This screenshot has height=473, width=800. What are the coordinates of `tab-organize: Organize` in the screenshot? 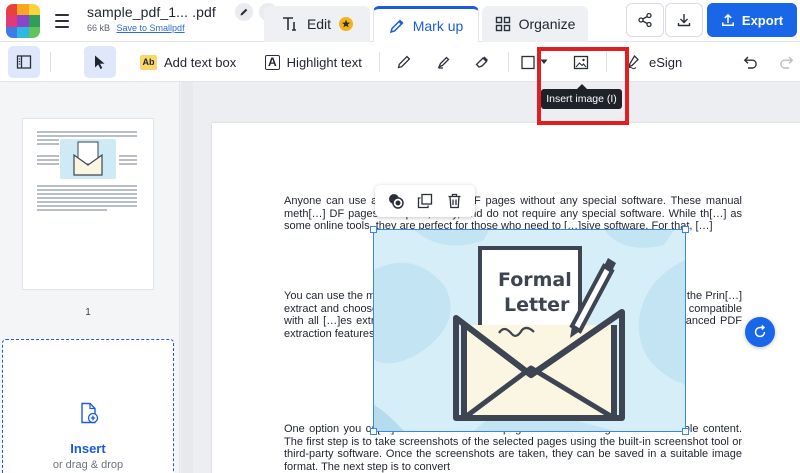 It's located at (535, 24).